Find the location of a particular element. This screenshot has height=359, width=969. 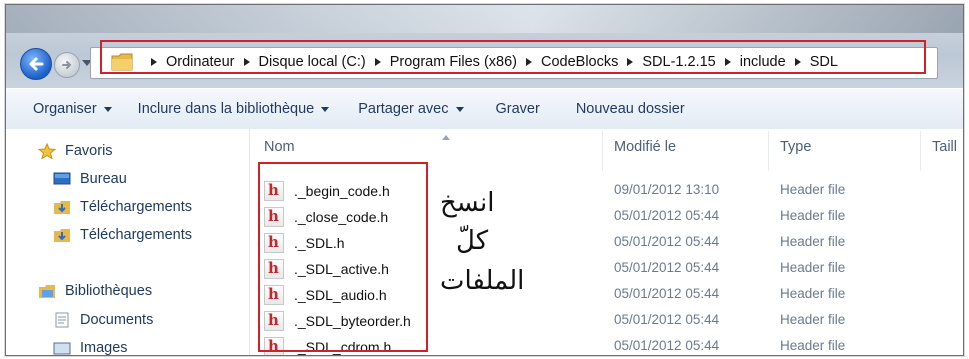

file-name: ._SDL.h is located at coordinates (319, 243).